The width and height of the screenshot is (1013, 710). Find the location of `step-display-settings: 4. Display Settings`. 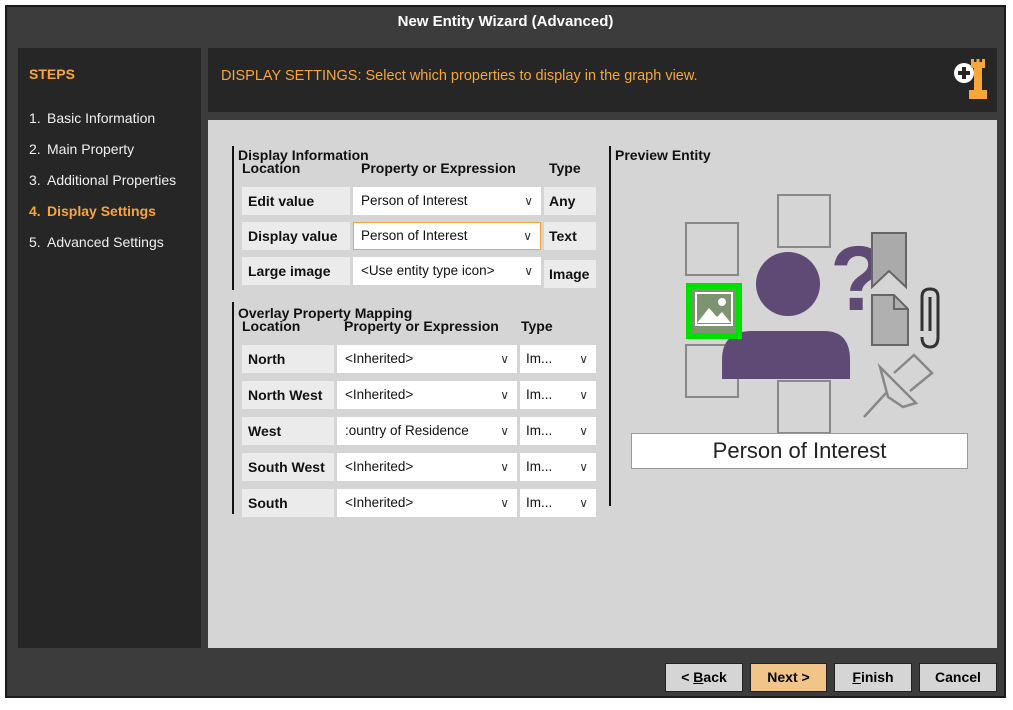

step-display-settings: 4. Display Settings is located at coordinates (109, 216).